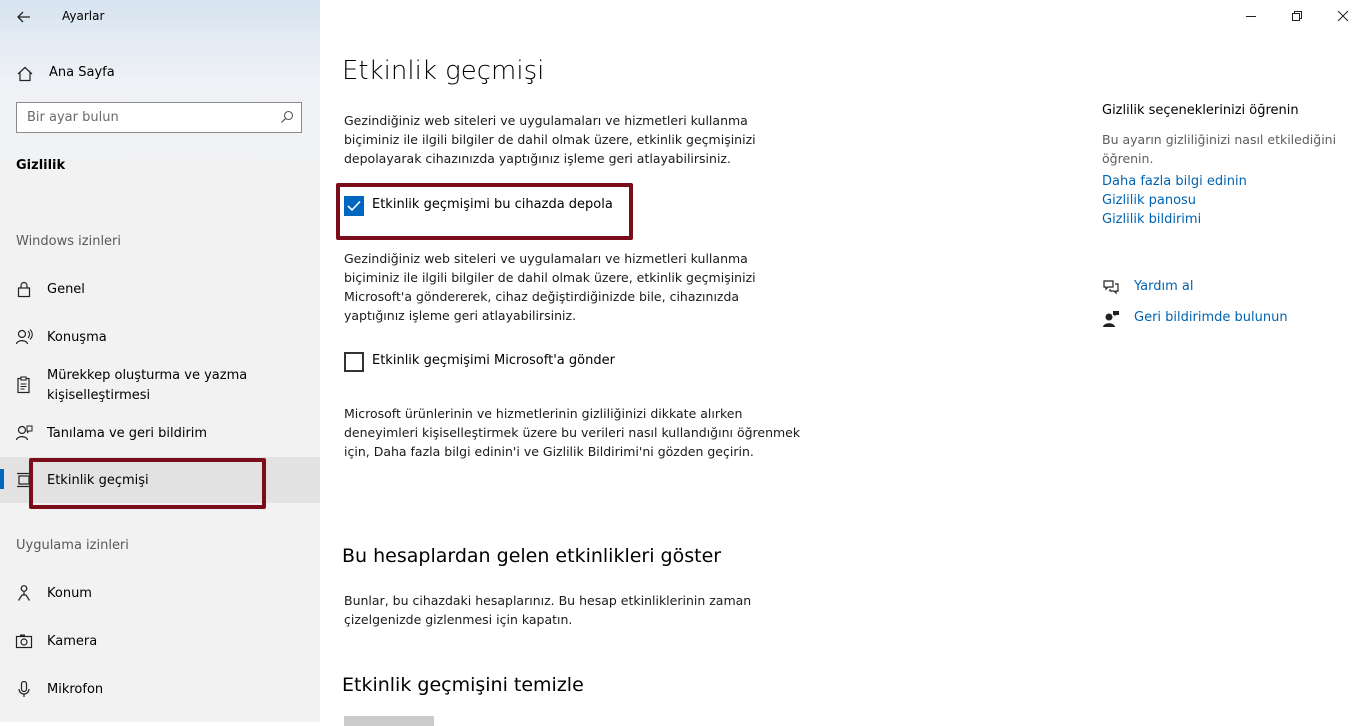 Image resolution: width=1352 pixels, height=726 pixels. Describe the element at coordinates (24, 433) in the screenshot. I see `feedback-icon` at that location.